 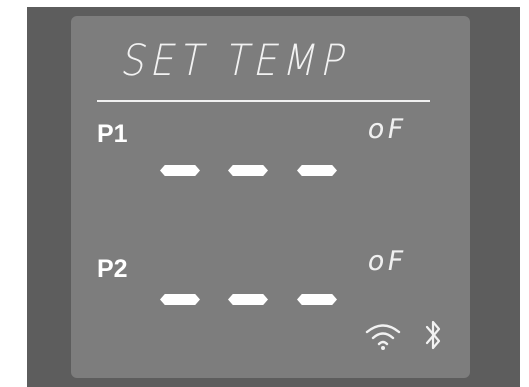 I want to click on probe-1-label: P1, so click(x=112, y=134).